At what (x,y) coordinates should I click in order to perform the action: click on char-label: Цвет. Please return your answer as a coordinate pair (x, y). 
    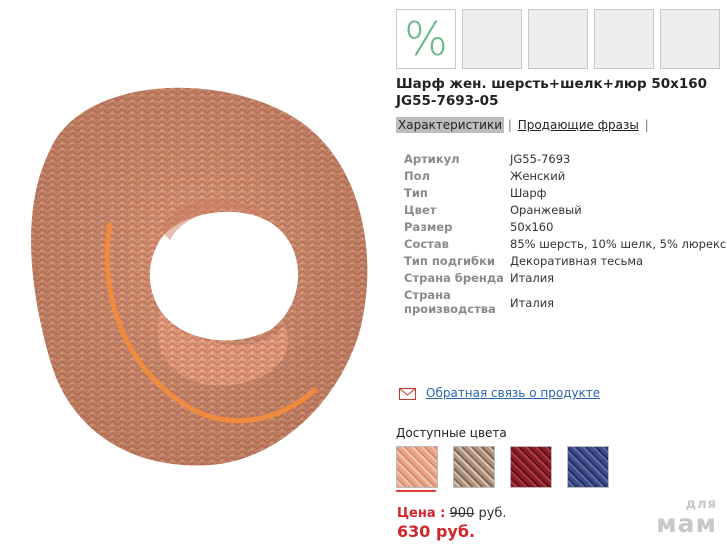
    Looking at the image, I should click on (420, 210).